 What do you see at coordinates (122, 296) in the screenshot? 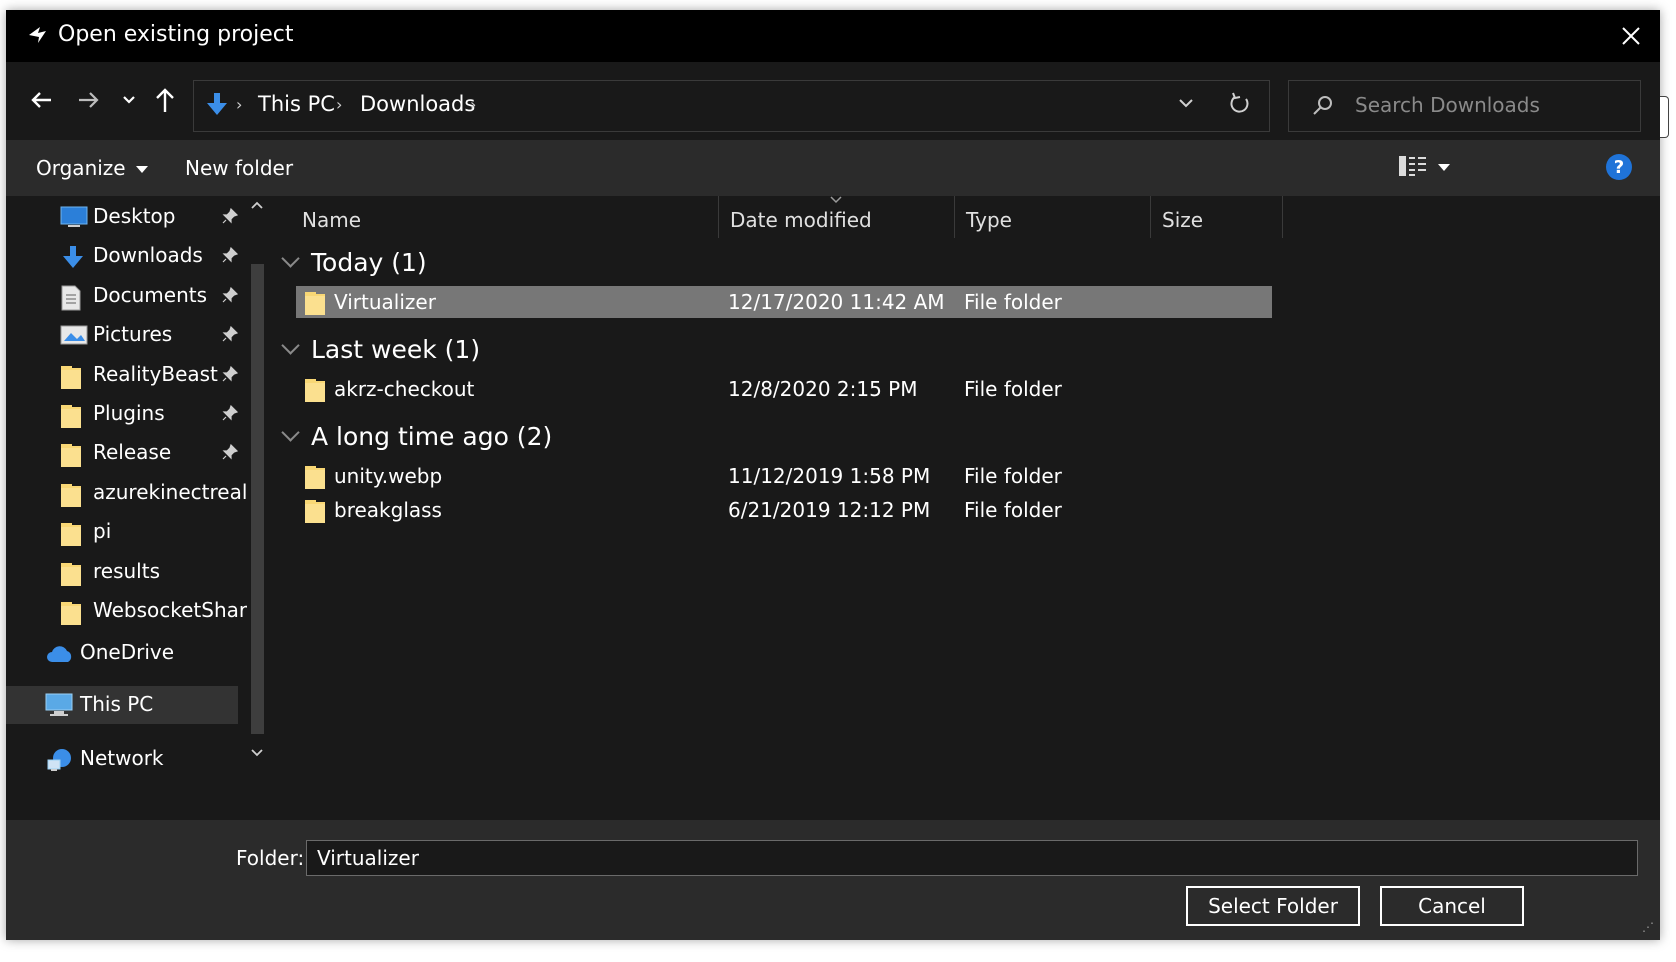
I see `nav-item-documents: Documents` at bounding box center [122, 296].